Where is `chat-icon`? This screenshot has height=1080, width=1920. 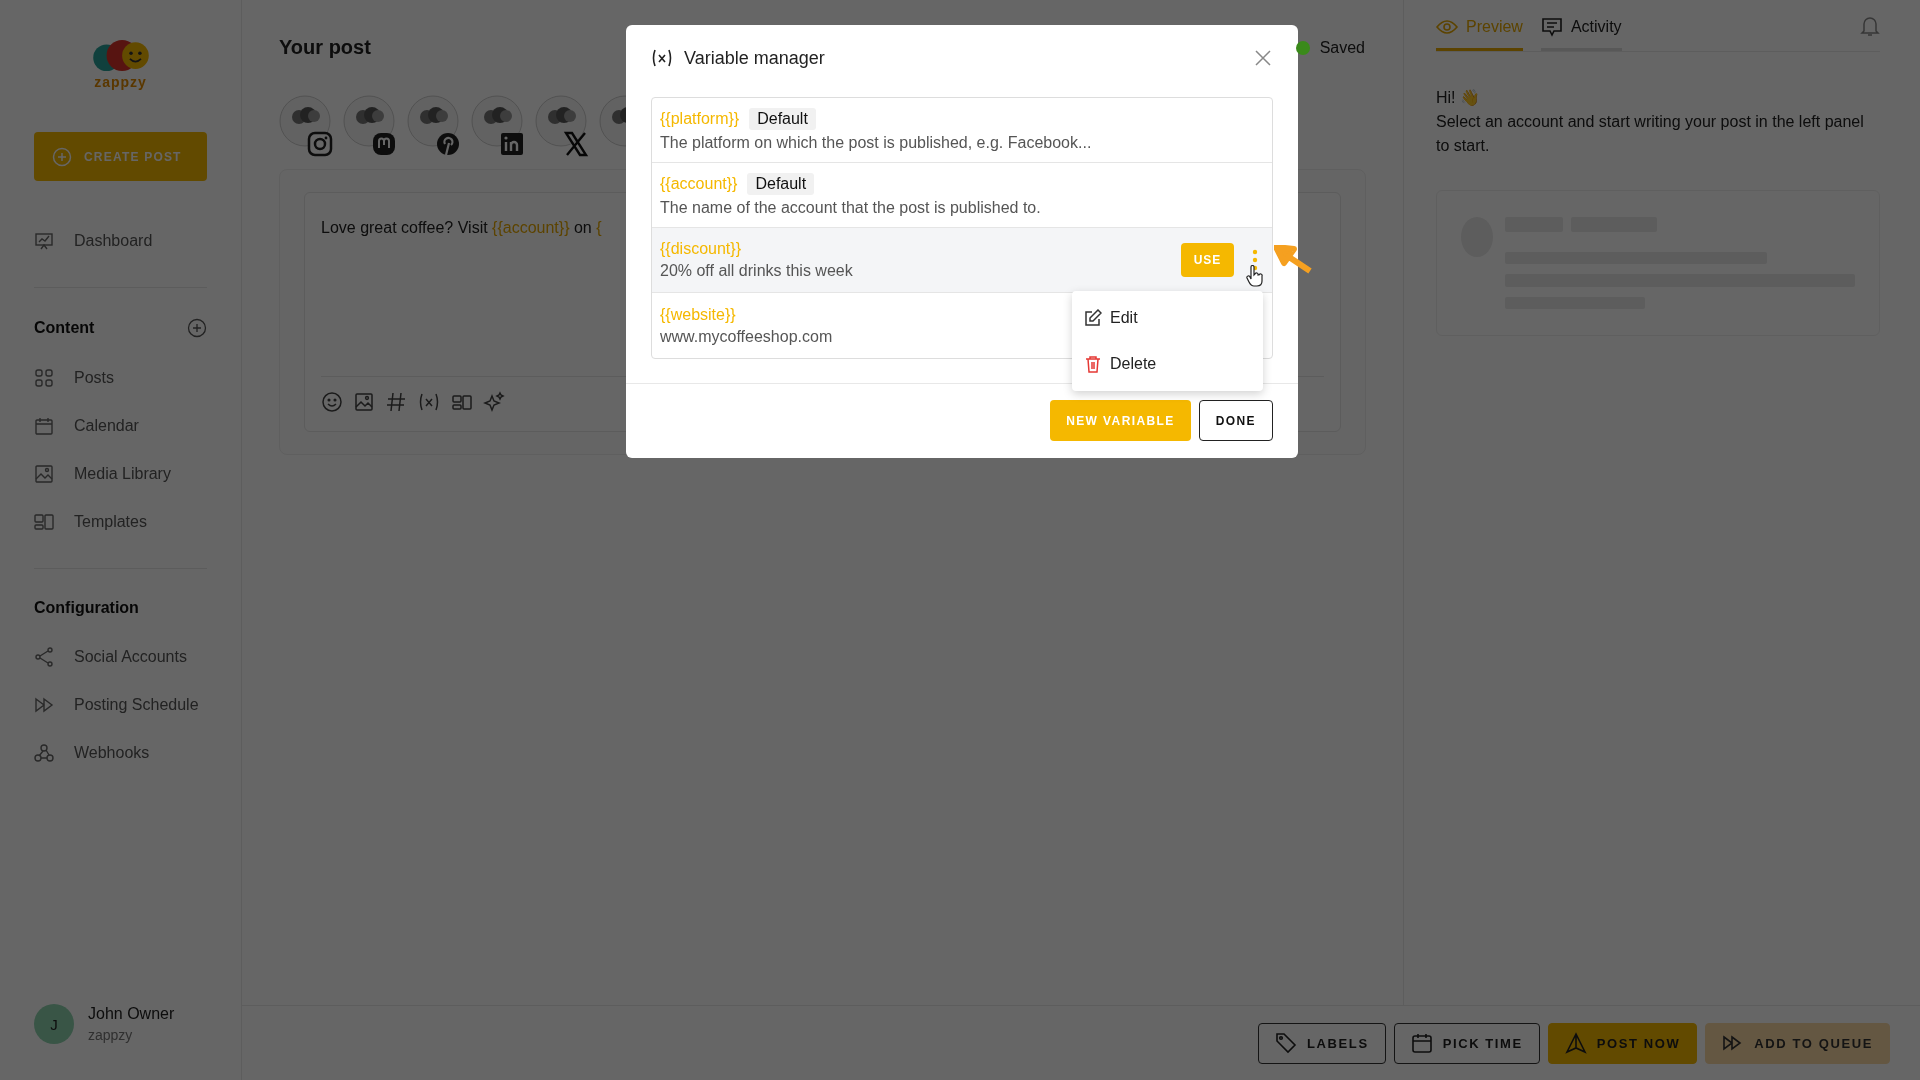 chat-icon is located at coordinates (1551, 27).